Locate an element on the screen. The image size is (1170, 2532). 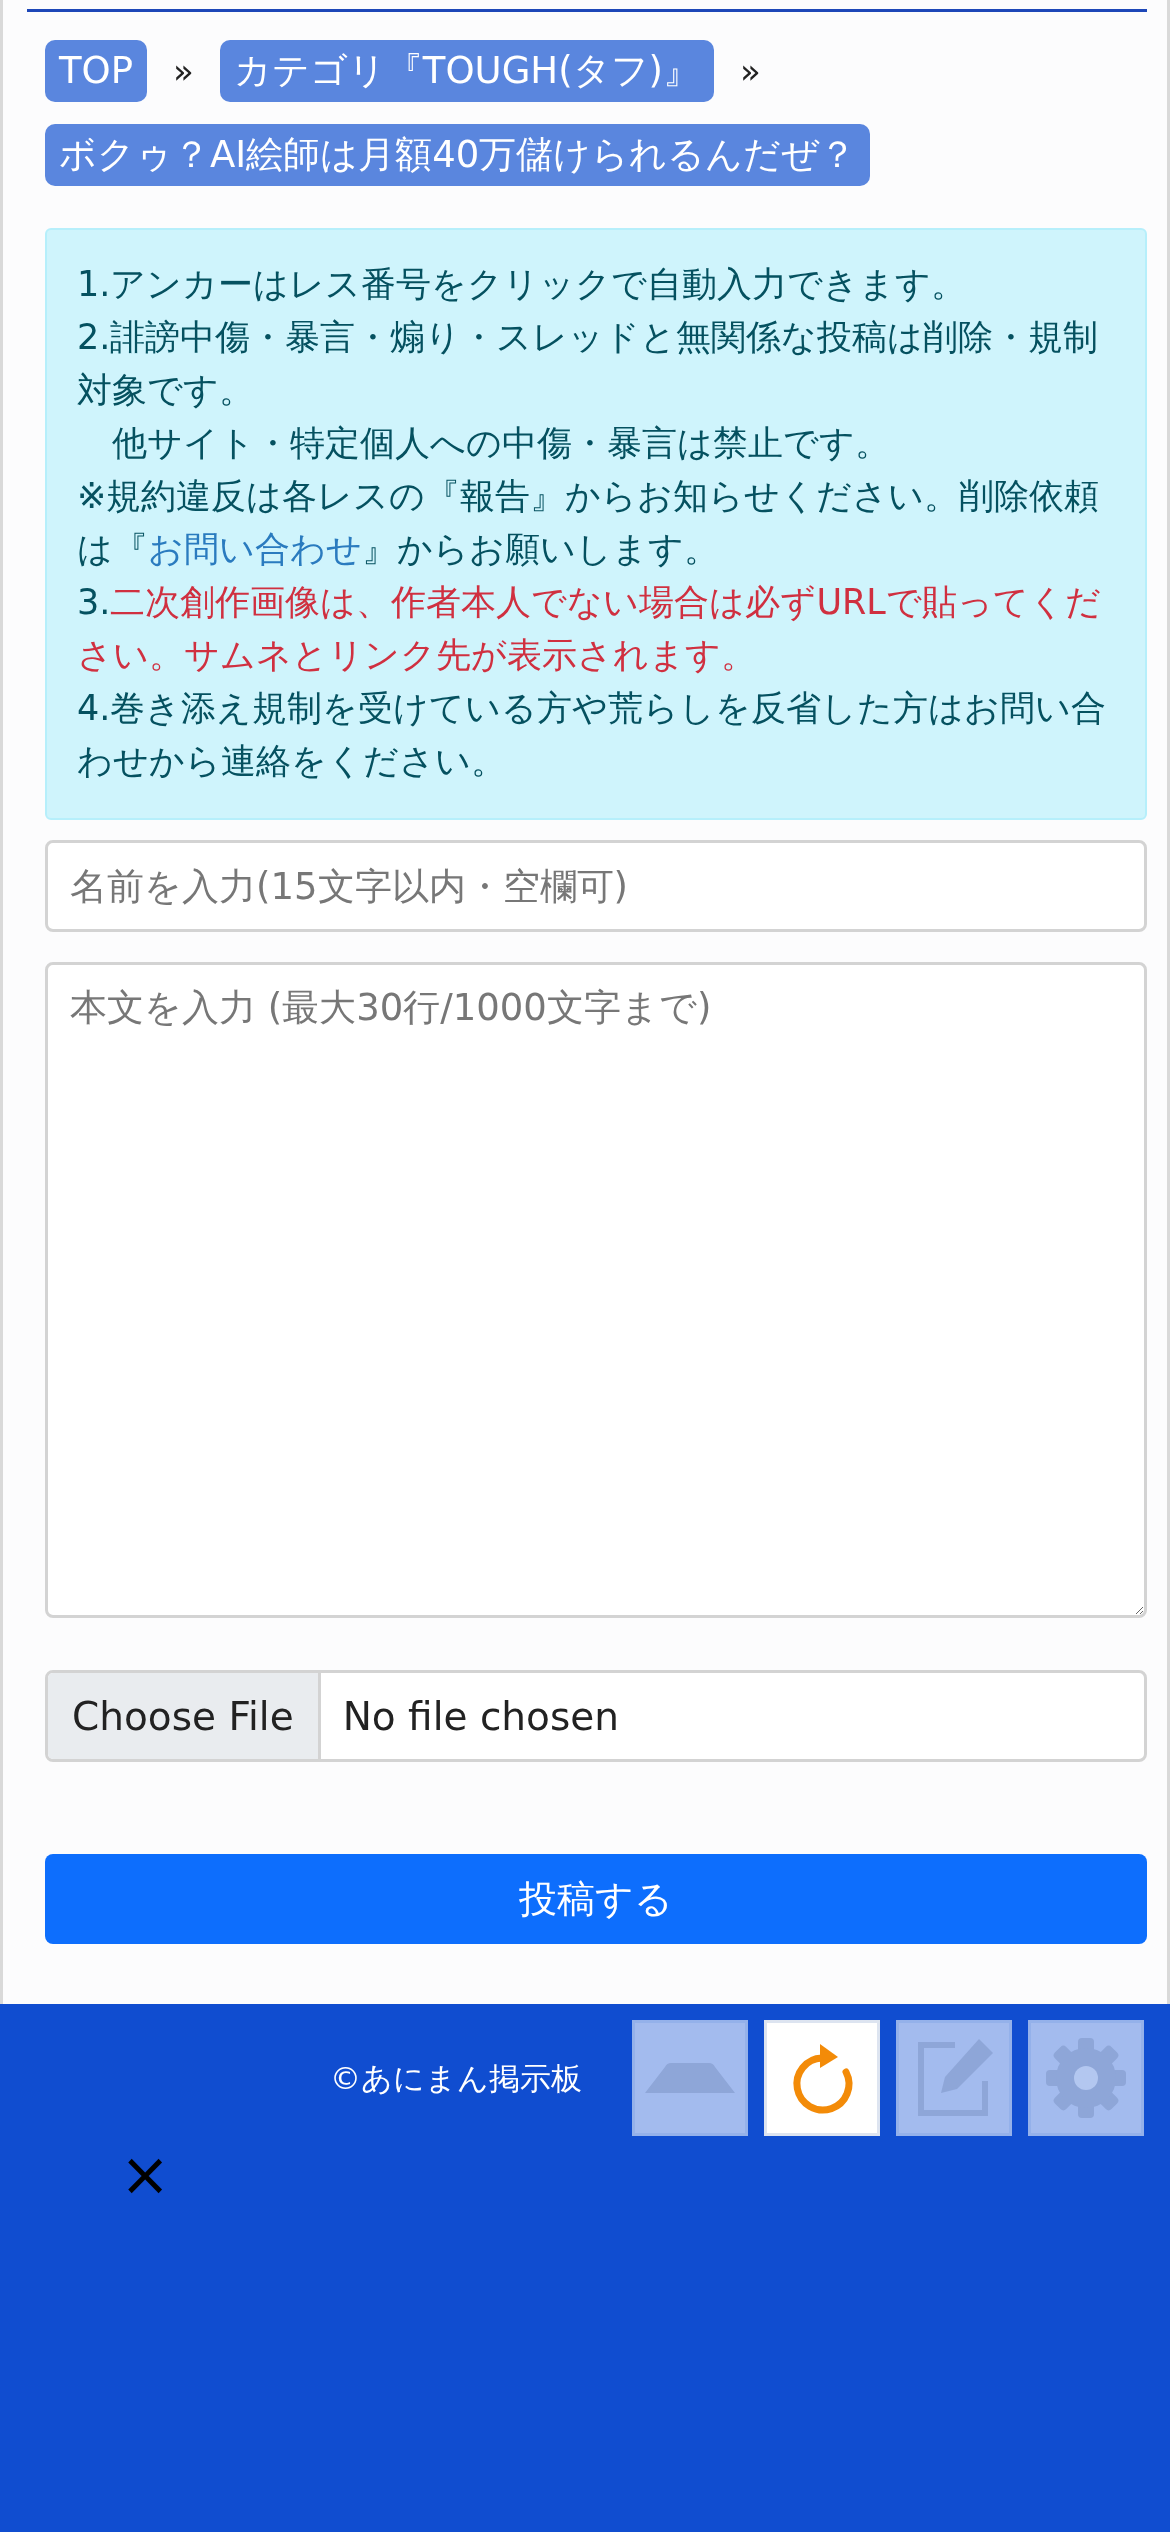
notice-text: 3.二次創作画像は、作者本人でない場合は必ずURLで貼ってください。サムネとリンク先が表示されます。 is located at coordinates (589, 629).